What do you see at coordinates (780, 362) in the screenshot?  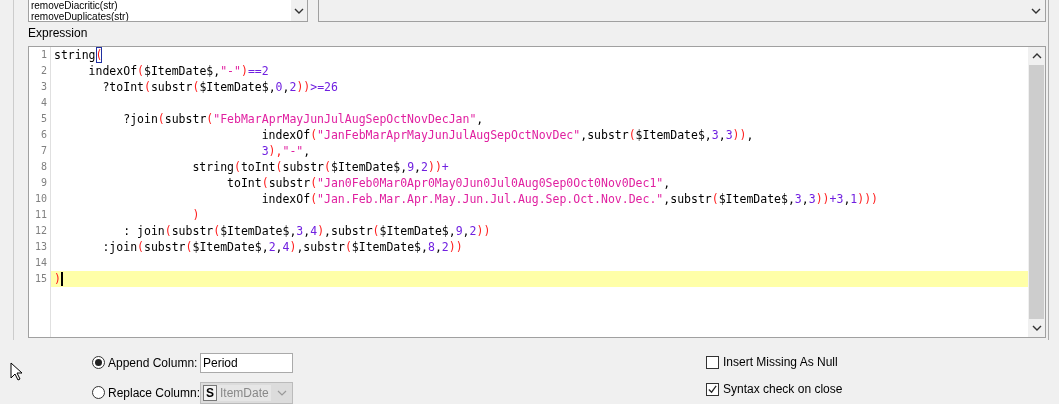 I see `checkbox-label: Insert Missing As Null` at bounding box center [780, 362].